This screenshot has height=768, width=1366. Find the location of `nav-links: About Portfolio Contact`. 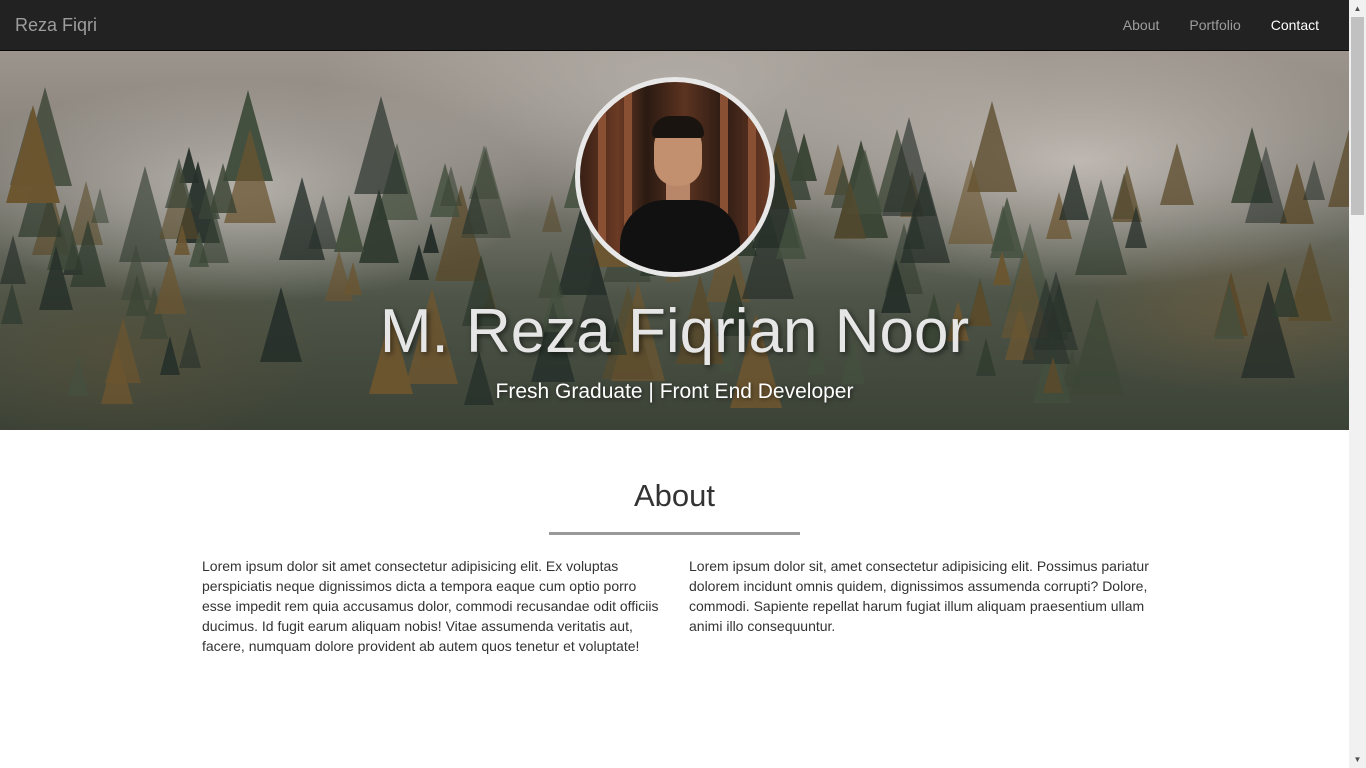

nav-links: About Portfolio Contact is located at coordinates (1221, 25).